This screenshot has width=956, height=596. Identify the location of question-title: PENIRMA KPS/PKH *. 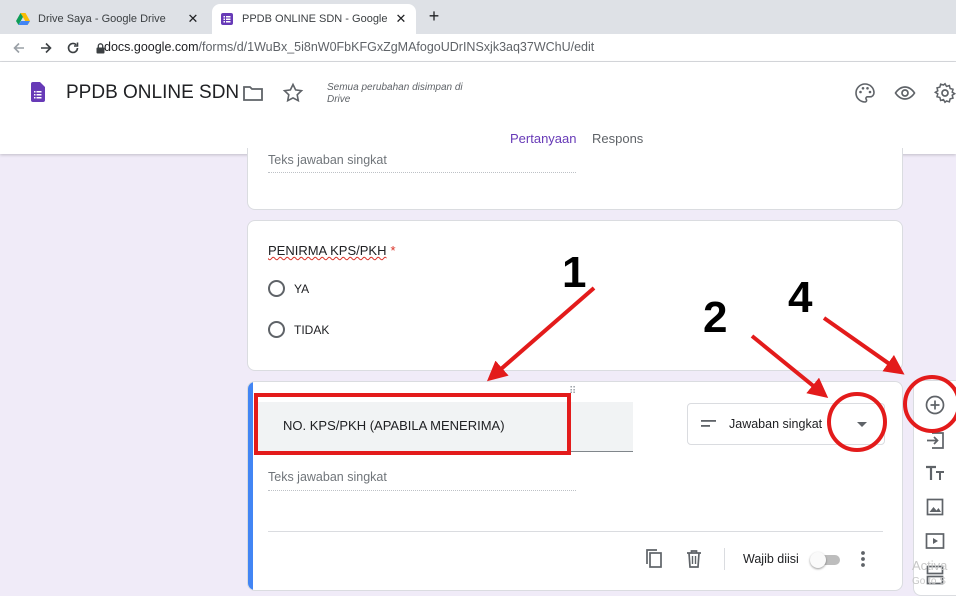
(332, 250).